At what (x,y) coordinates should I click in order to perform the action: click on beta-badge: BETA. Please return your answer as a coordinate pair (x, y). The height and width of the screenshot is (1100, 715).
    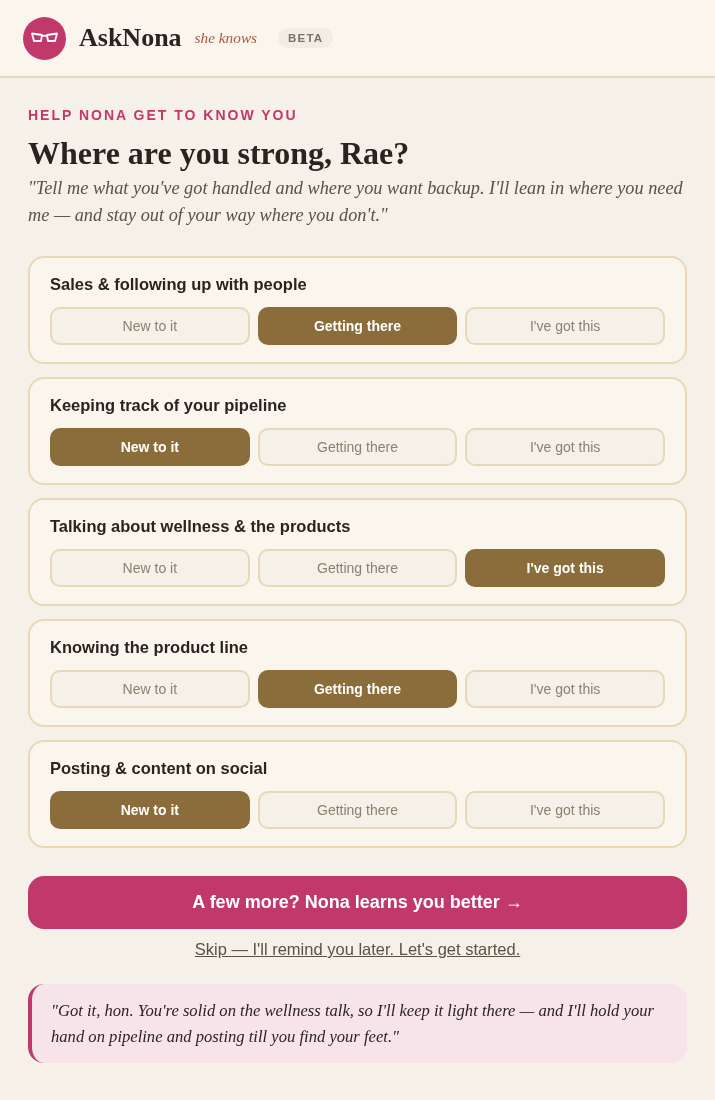
    Looking at the image, I should click on (306, 38).